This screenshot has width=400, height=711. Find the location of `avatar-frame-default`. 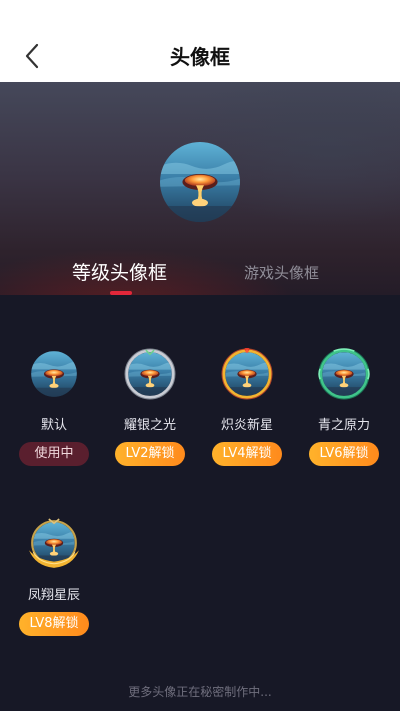

avatar-frame-default is located at coordinates (54, 374).